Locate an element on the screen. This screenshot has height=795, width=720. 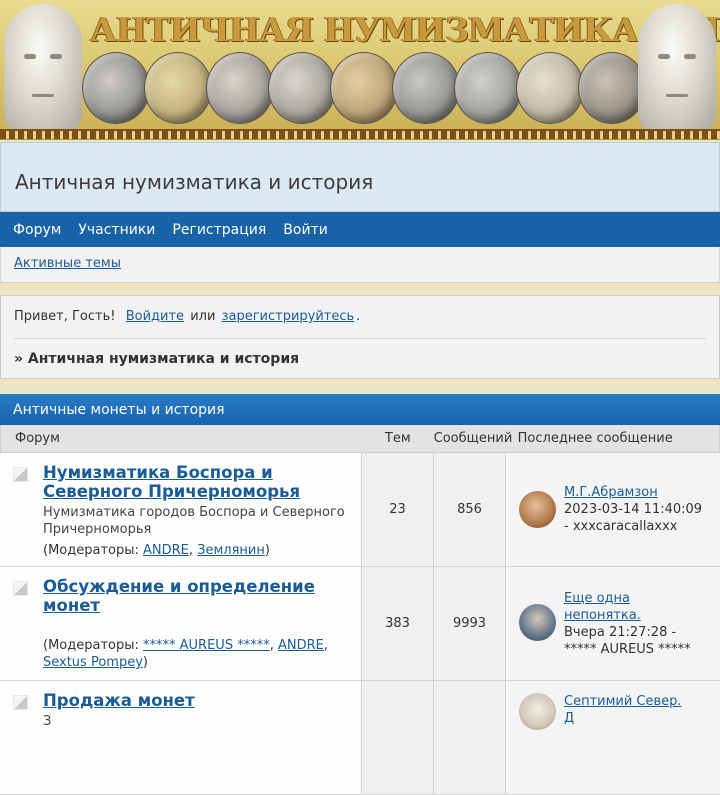
main-nav: Форум Участники Регистрация Войти is located at coordinates (360, 229).